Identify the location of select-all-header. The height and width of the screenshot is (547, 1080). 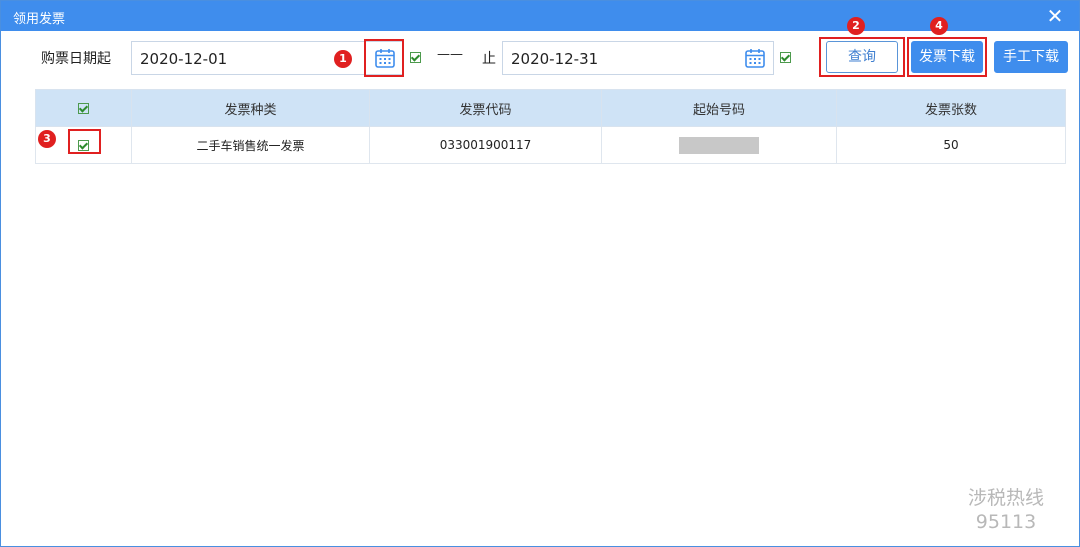
(83, 108).